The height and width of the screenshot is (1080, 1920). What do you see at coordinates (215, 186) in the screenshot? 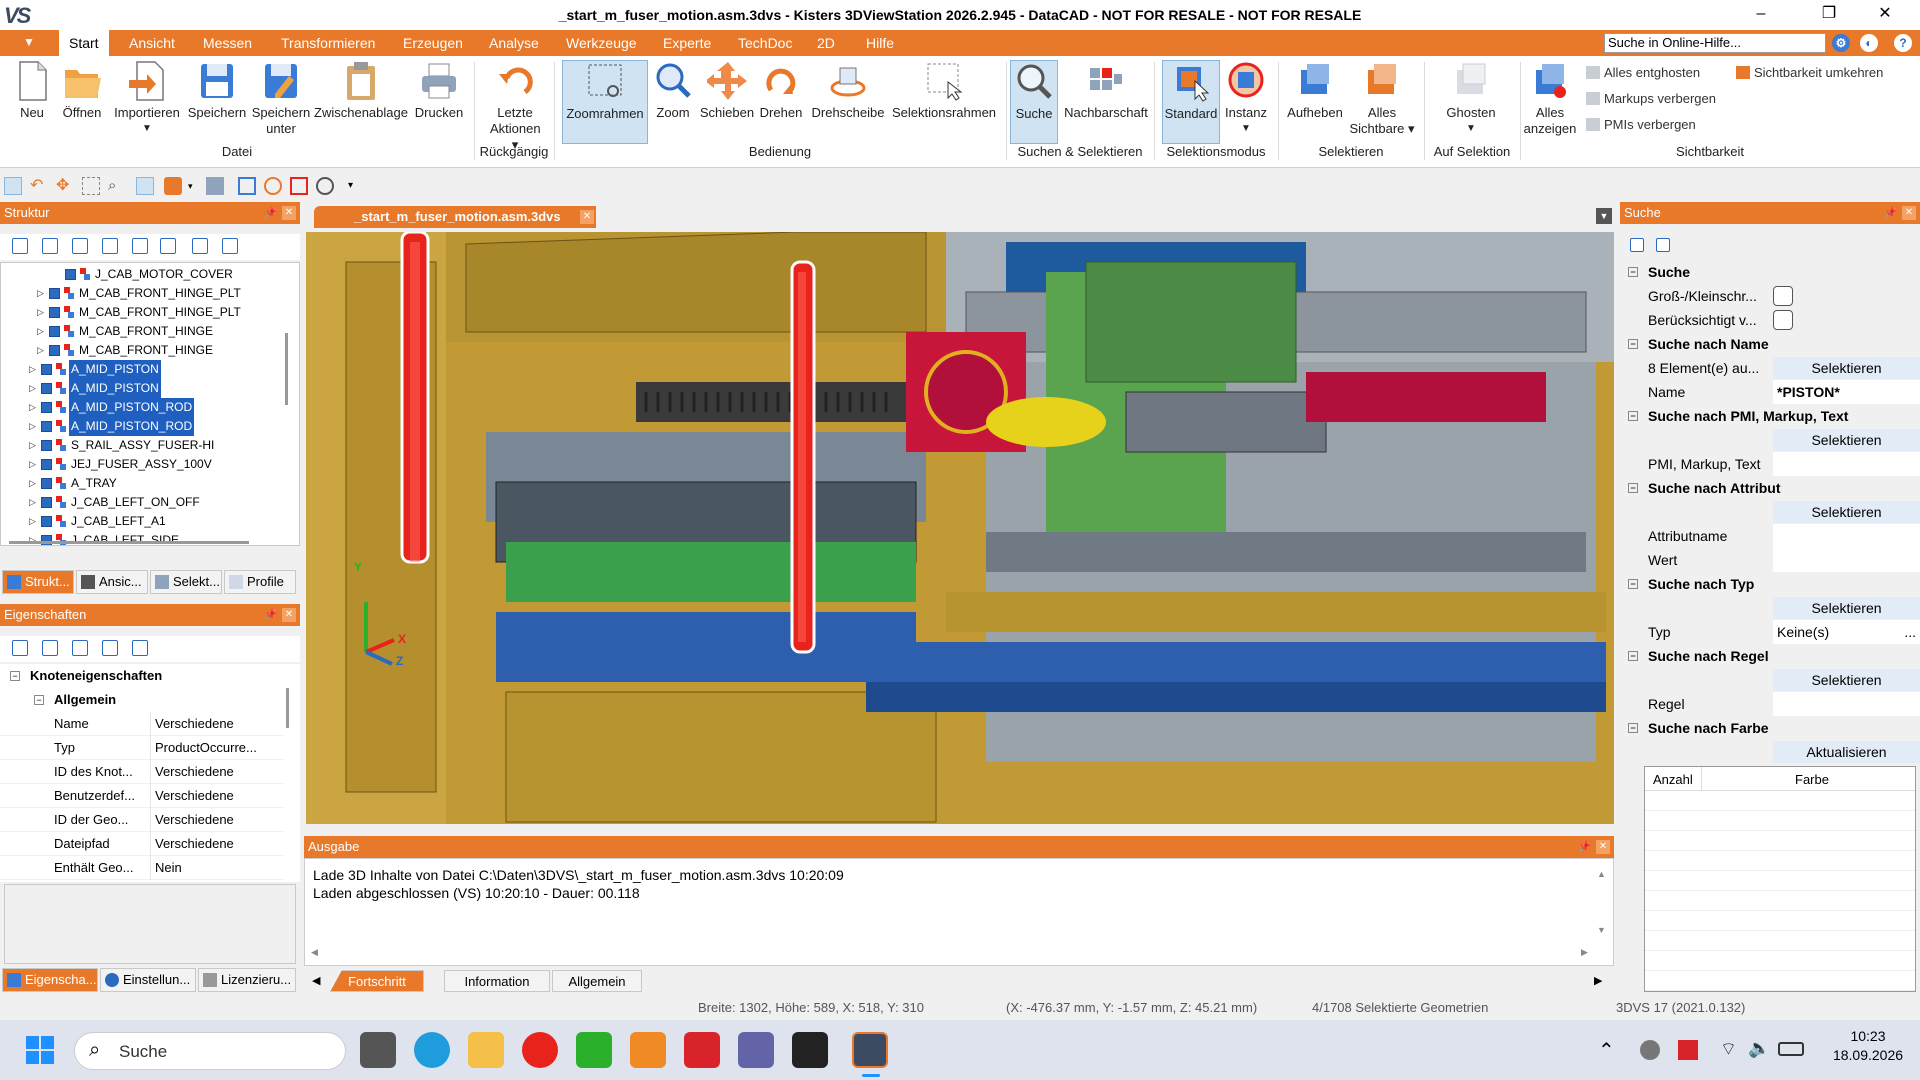
I see `explode-tool-icon` at bounding box center [215, 186].